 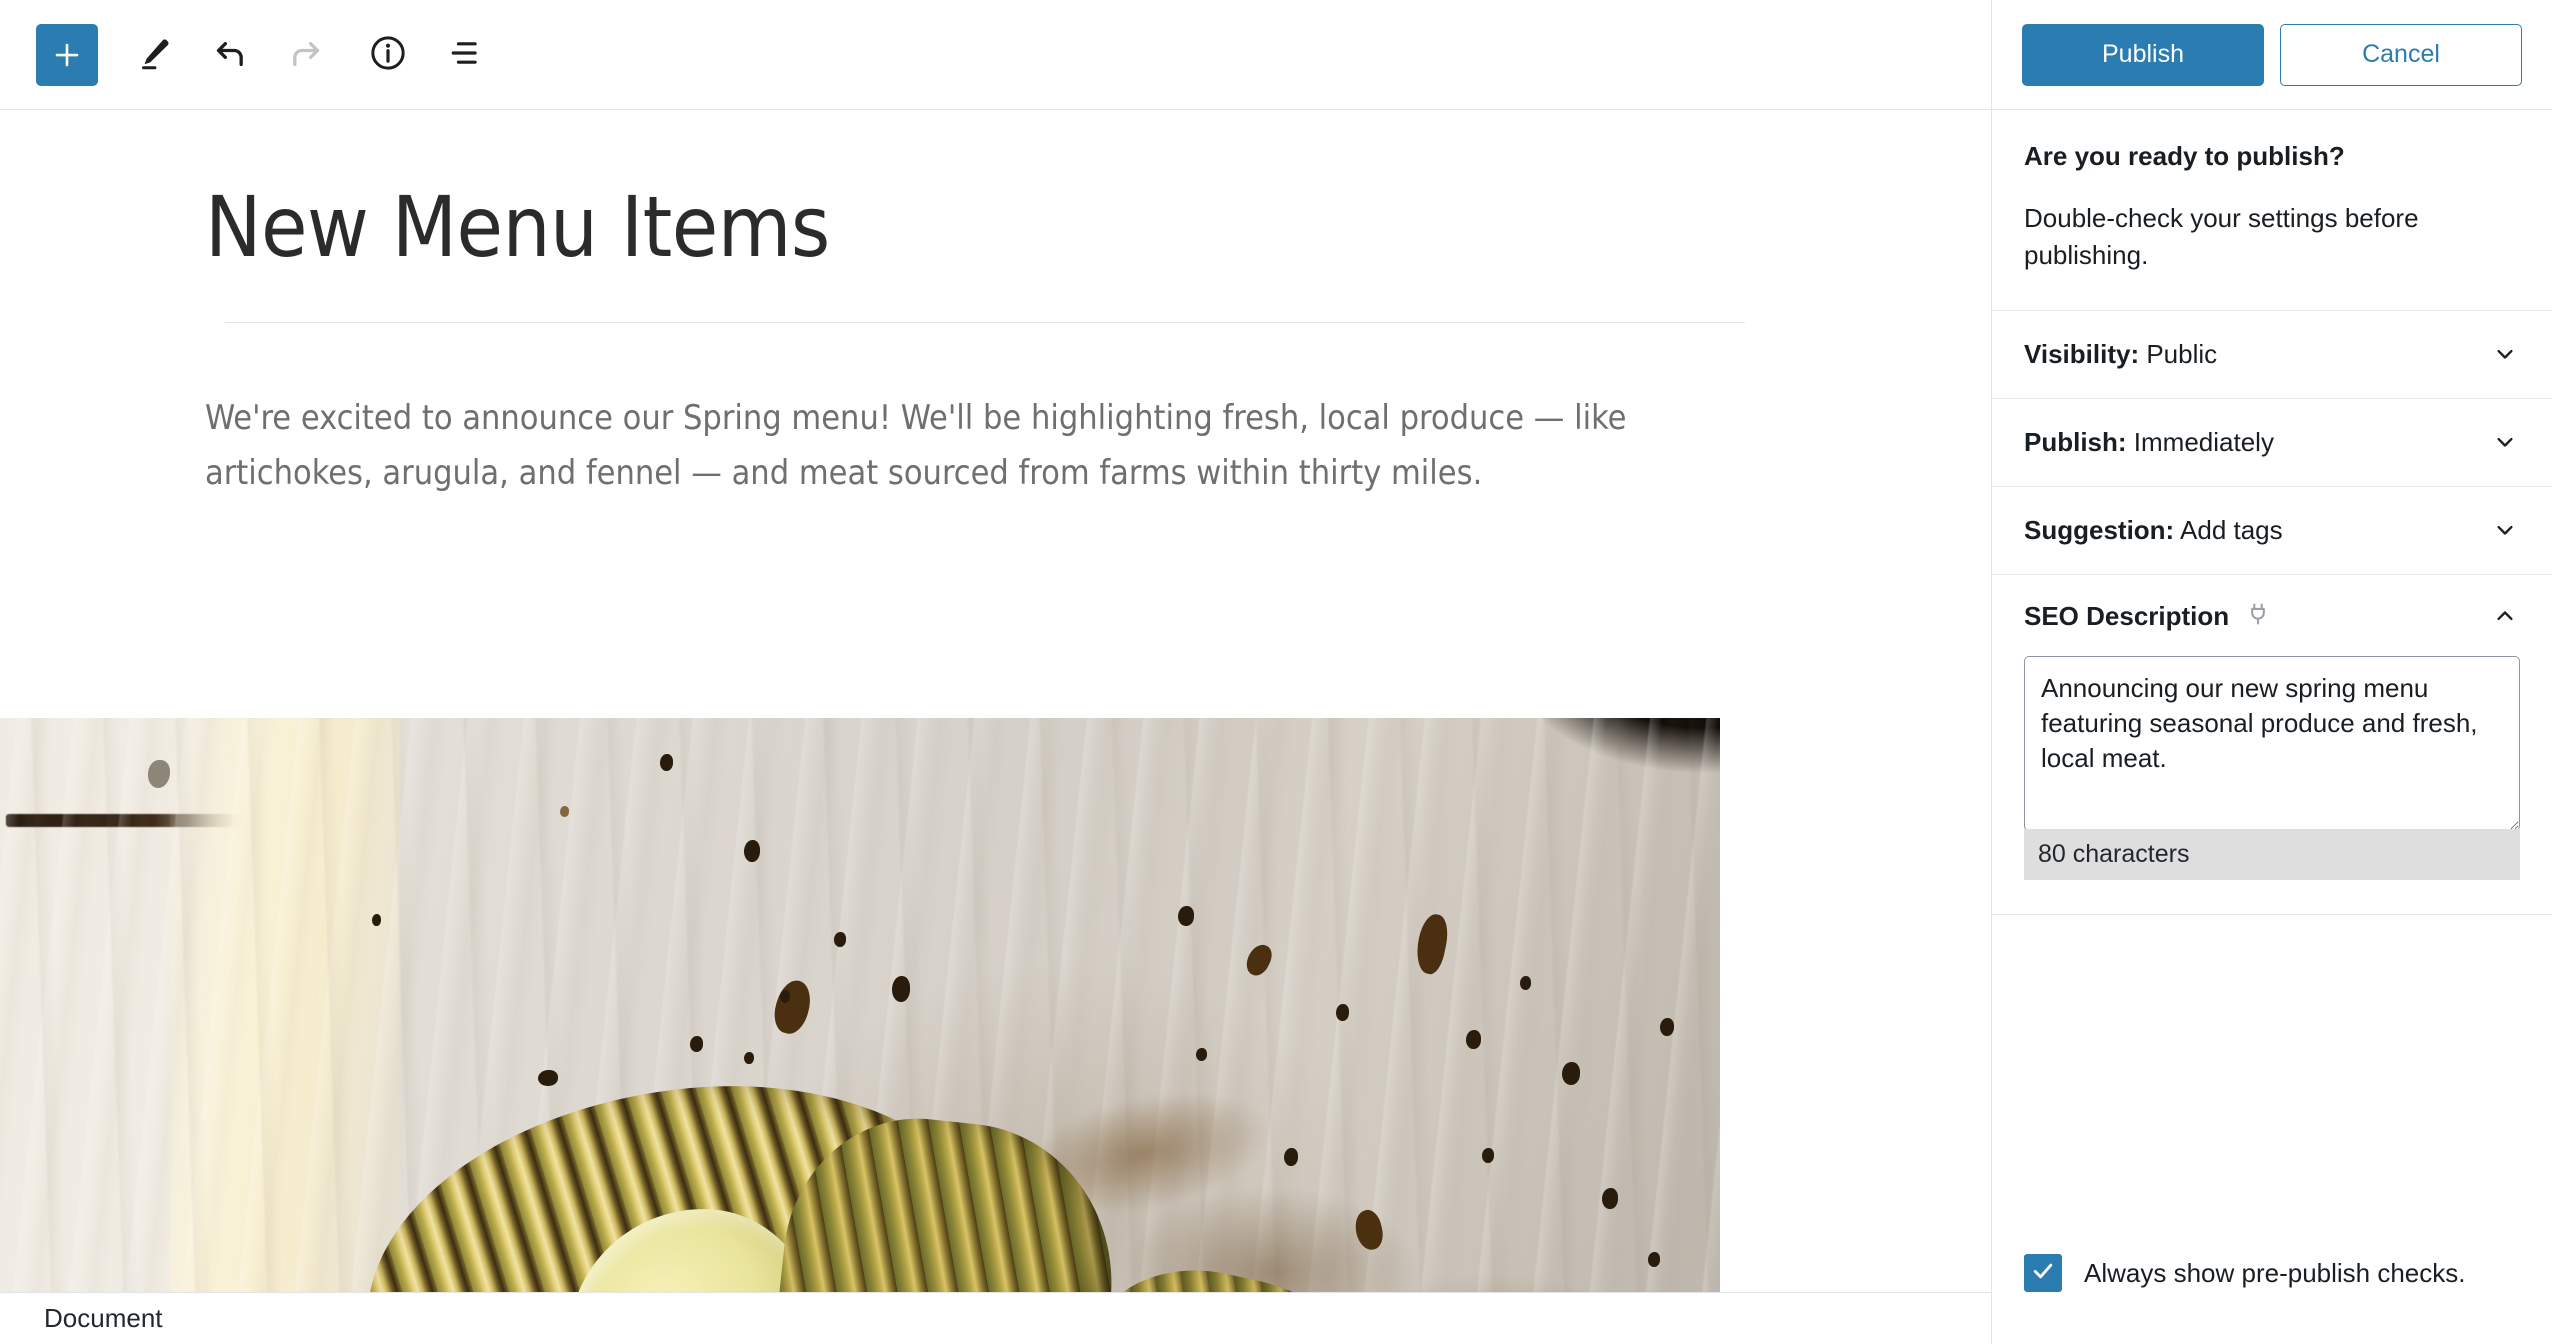 I want to click on always-show-checks-label: Always show pre-publish checks., so click(x=2275, y=1273).